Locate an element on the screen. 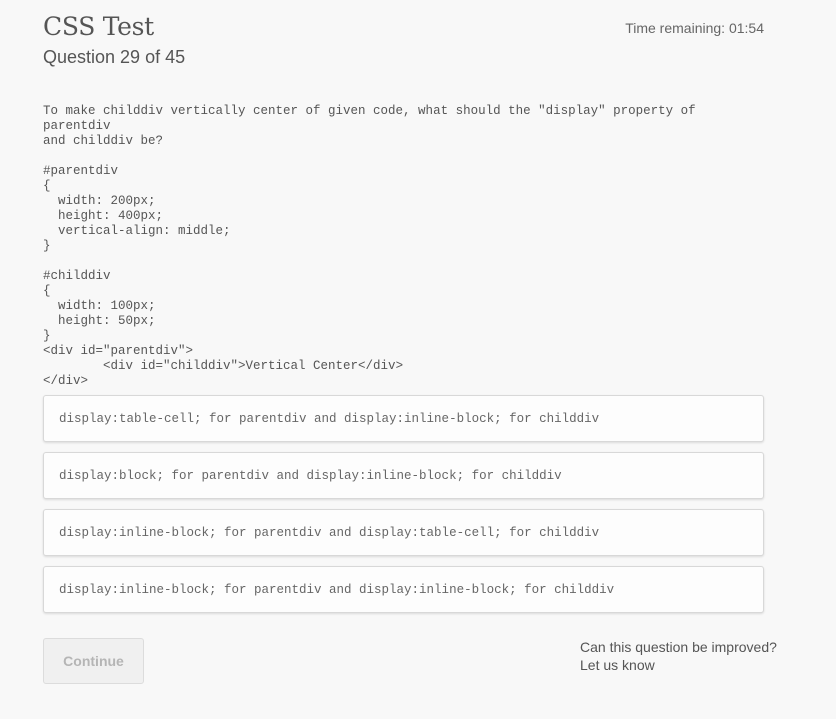 This screenshot has width=836, height=719. timer-value: 01:54 is located at coordinates (746, 28).